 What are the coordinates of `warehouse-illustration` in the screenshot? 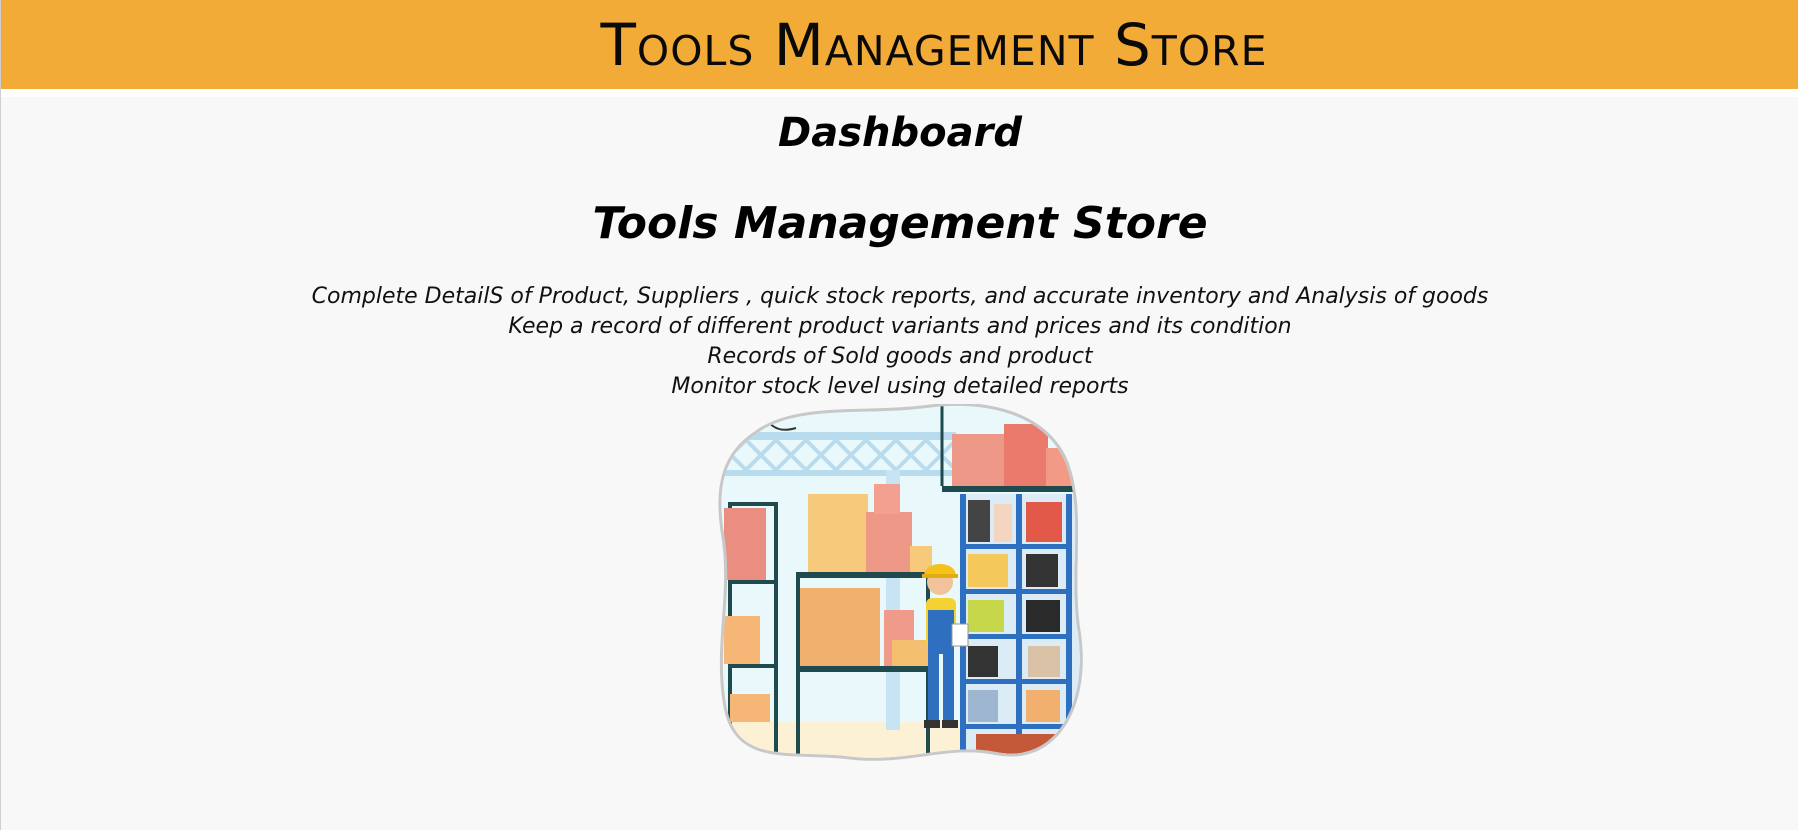 It's located at (901, 586).